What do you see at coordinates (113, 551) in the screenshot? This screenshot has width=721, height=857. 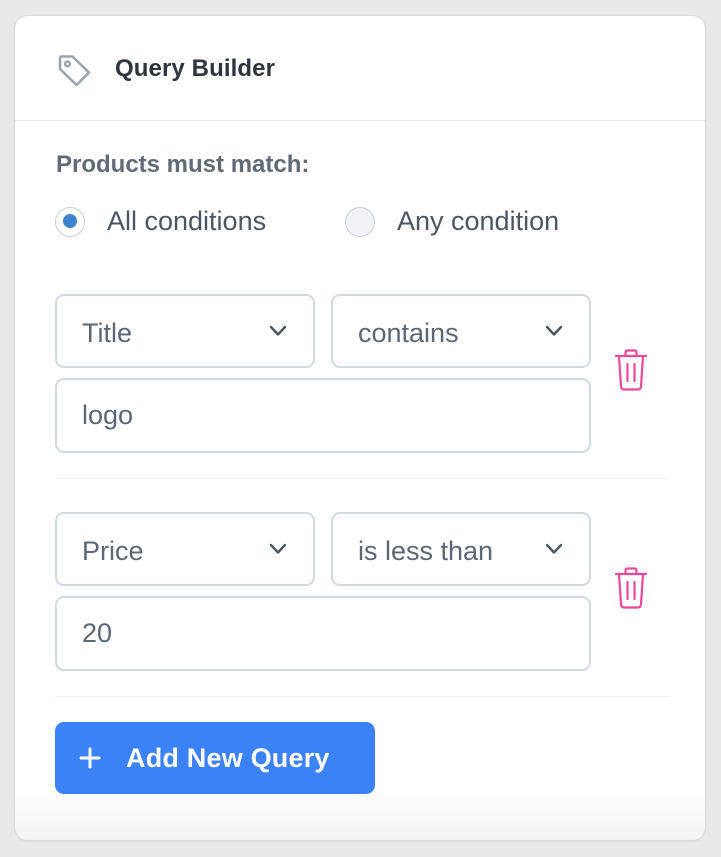 I see `field-select-value: Price` at bounding box center [113, 551].